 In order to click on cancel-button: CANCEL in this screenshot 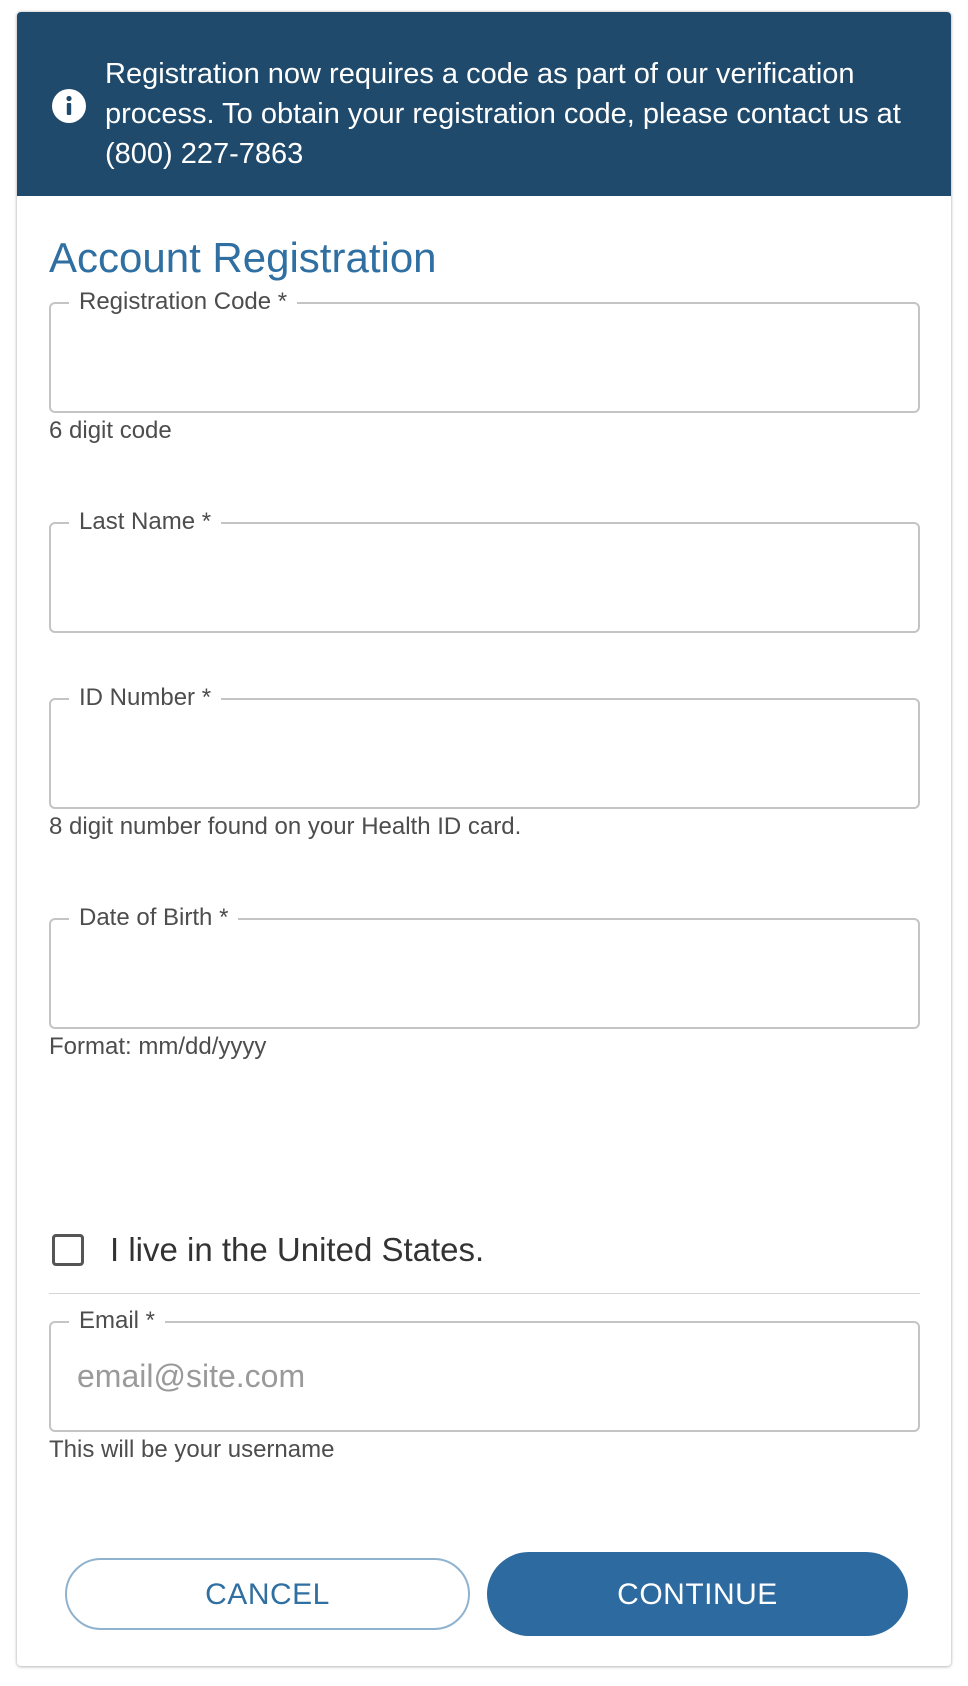, I will do `click(267, 1594)`.